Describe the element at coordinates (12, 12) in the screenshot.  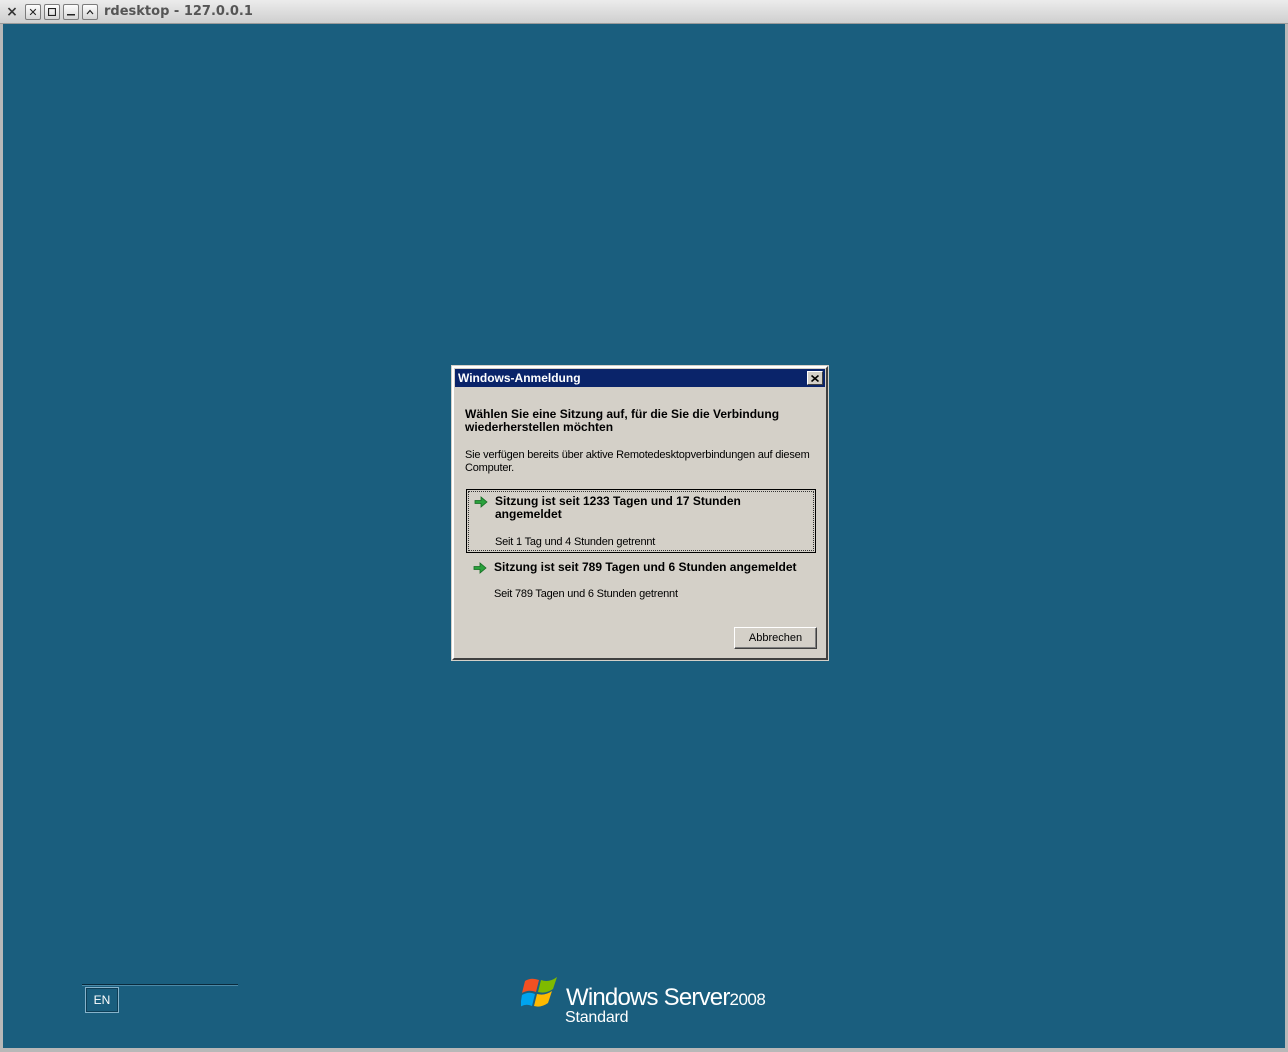
I see `window-menu-icon: ⨯` at that location.